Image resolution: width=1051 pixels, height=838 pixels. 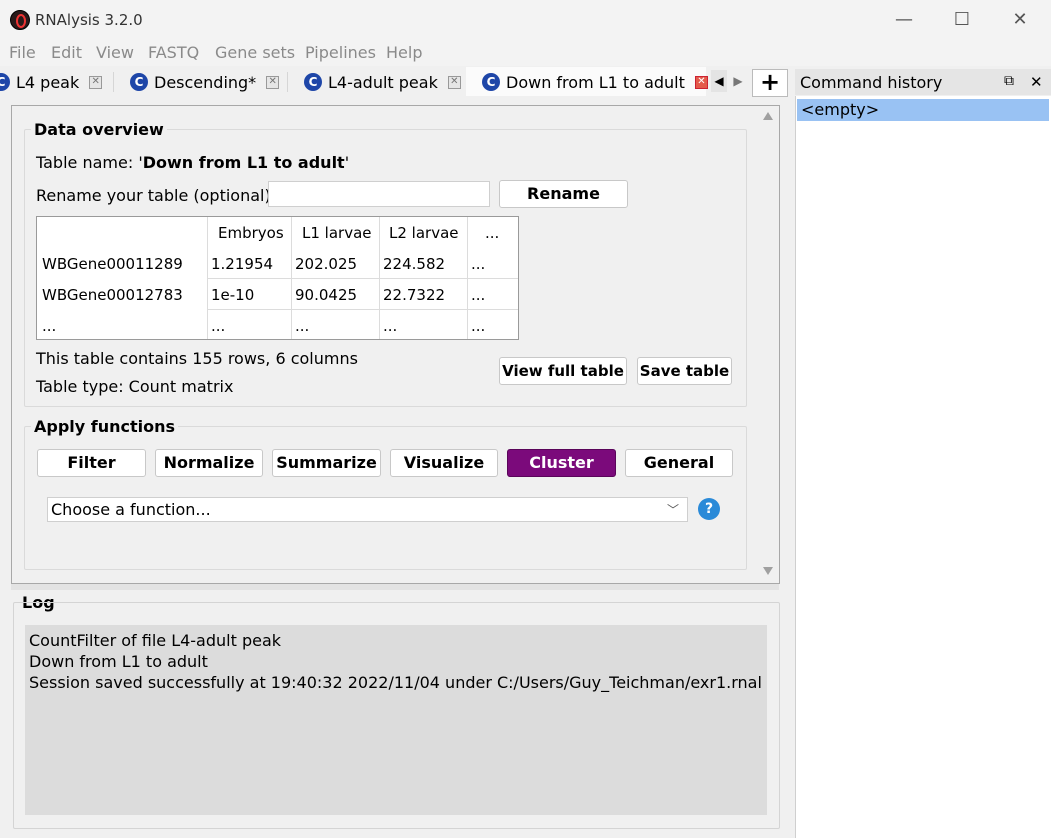 I want to click on tab-label: Descending*, so click(x=205, y=82).